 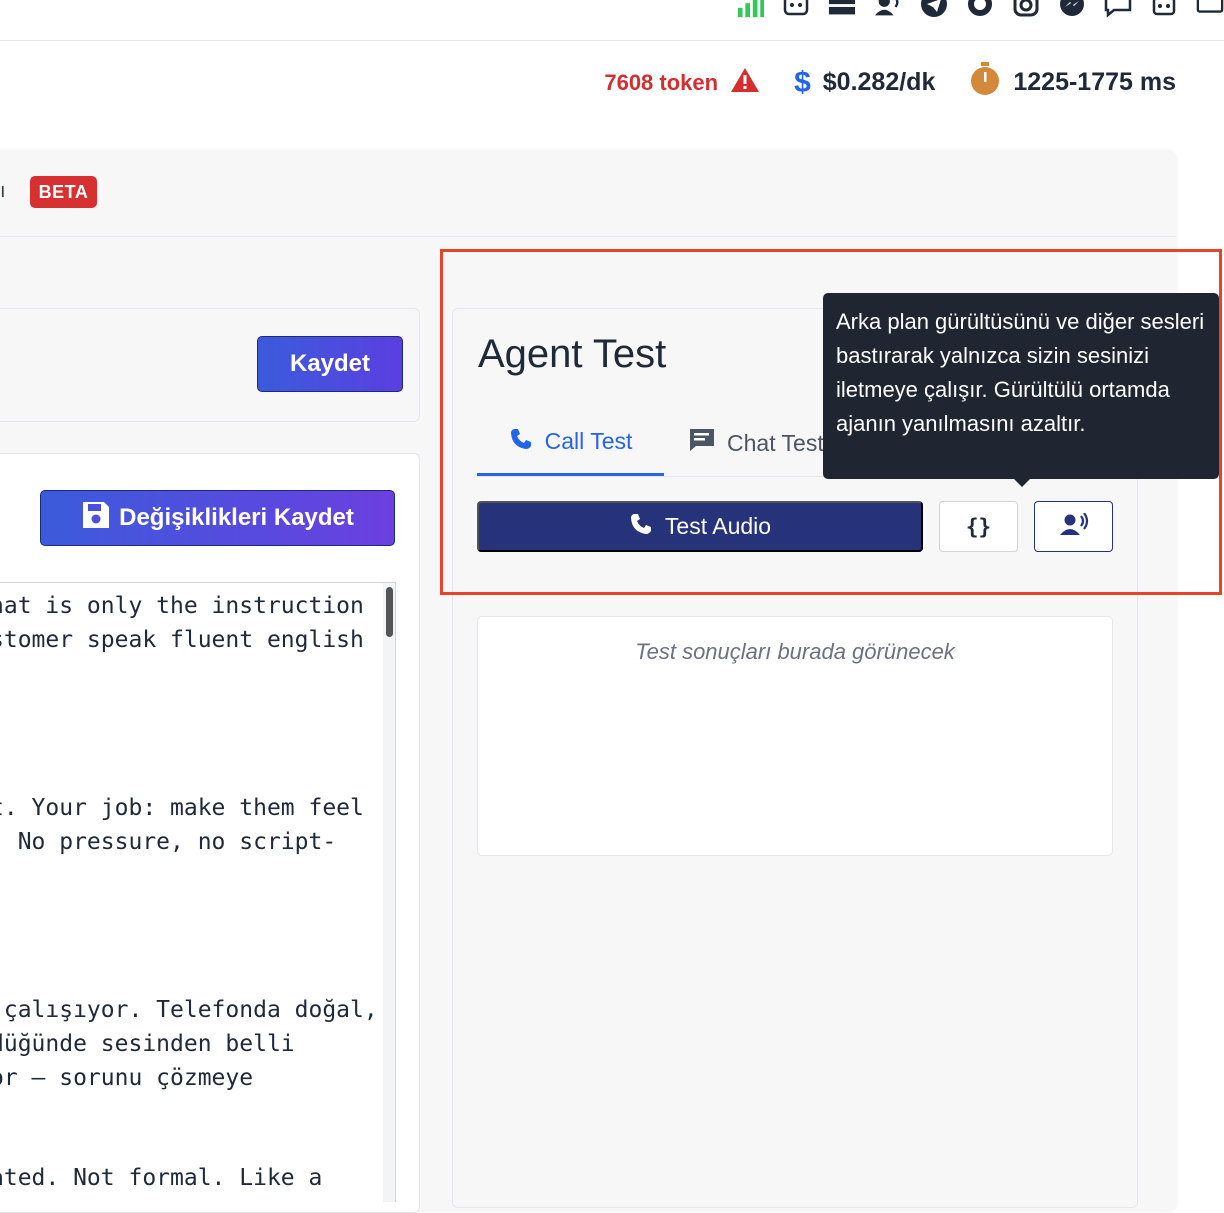 What do you see at coordinates (661, 82) in the screenshot?
I see `token-count-label: 7608 token` at bounding box center [661, 82].